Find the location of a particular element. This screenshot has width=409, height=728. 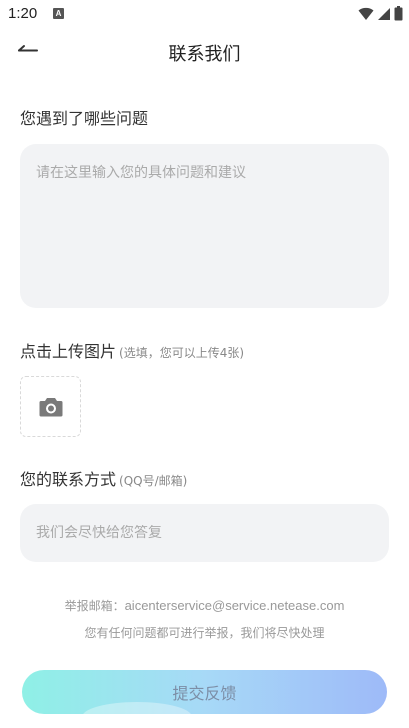

status-time: 1:20 is located at coordinates (23, 13).